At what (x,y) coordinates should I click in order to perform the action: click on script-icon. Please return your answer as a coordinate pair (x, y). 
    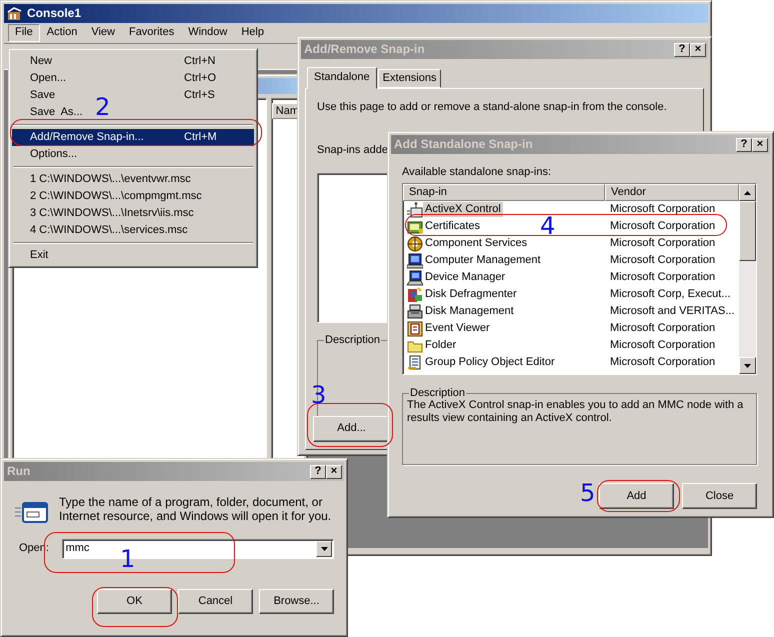
    Looking at the image, I should click on (415, 362).